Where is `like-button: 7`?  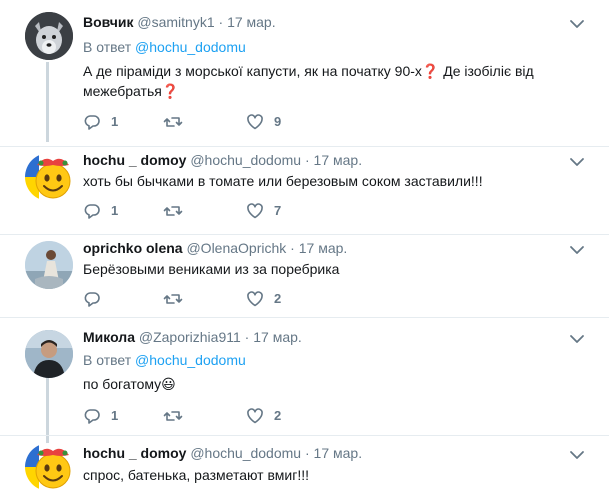 like-button: 7 is located at coordinates (263, 211).